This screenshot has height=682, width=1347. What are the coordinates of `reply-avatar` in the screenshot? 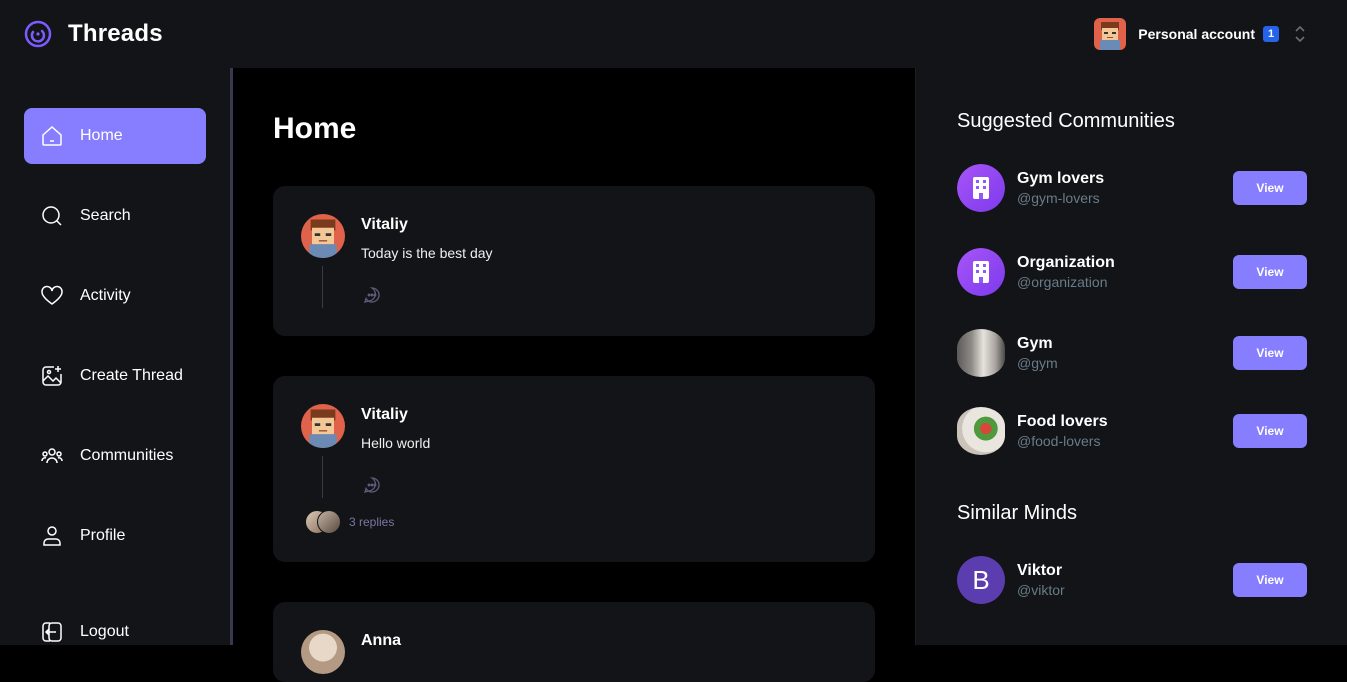 It's located at (329, 522).